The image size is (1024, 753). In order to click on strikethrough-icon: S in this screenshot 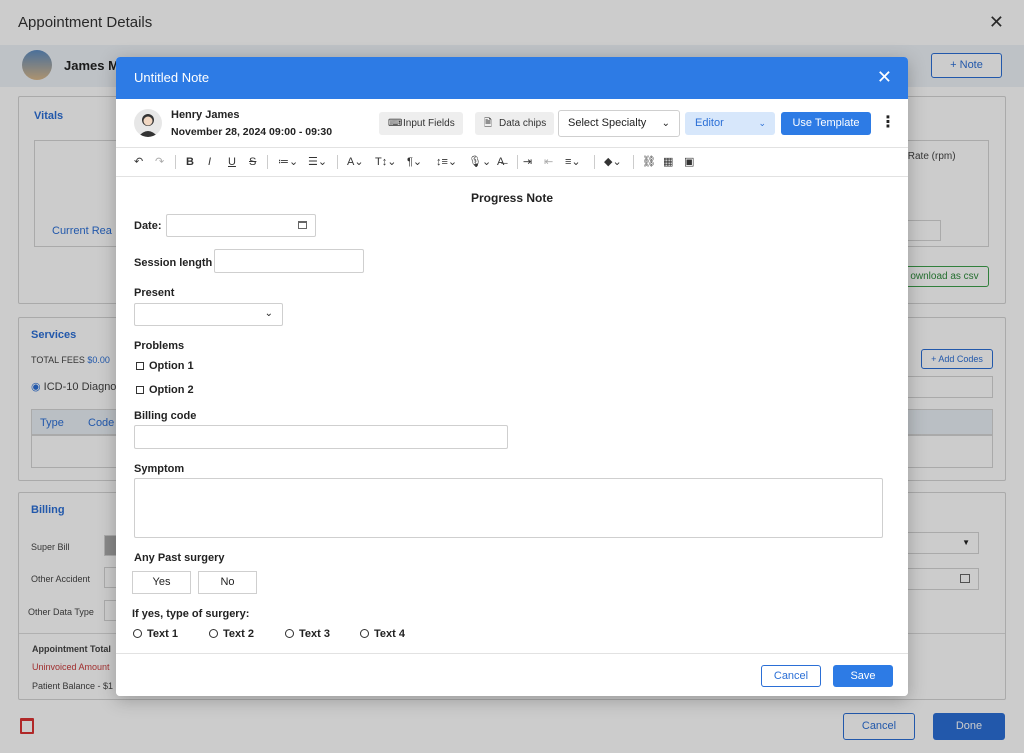, I will do `click(252, 162)`.